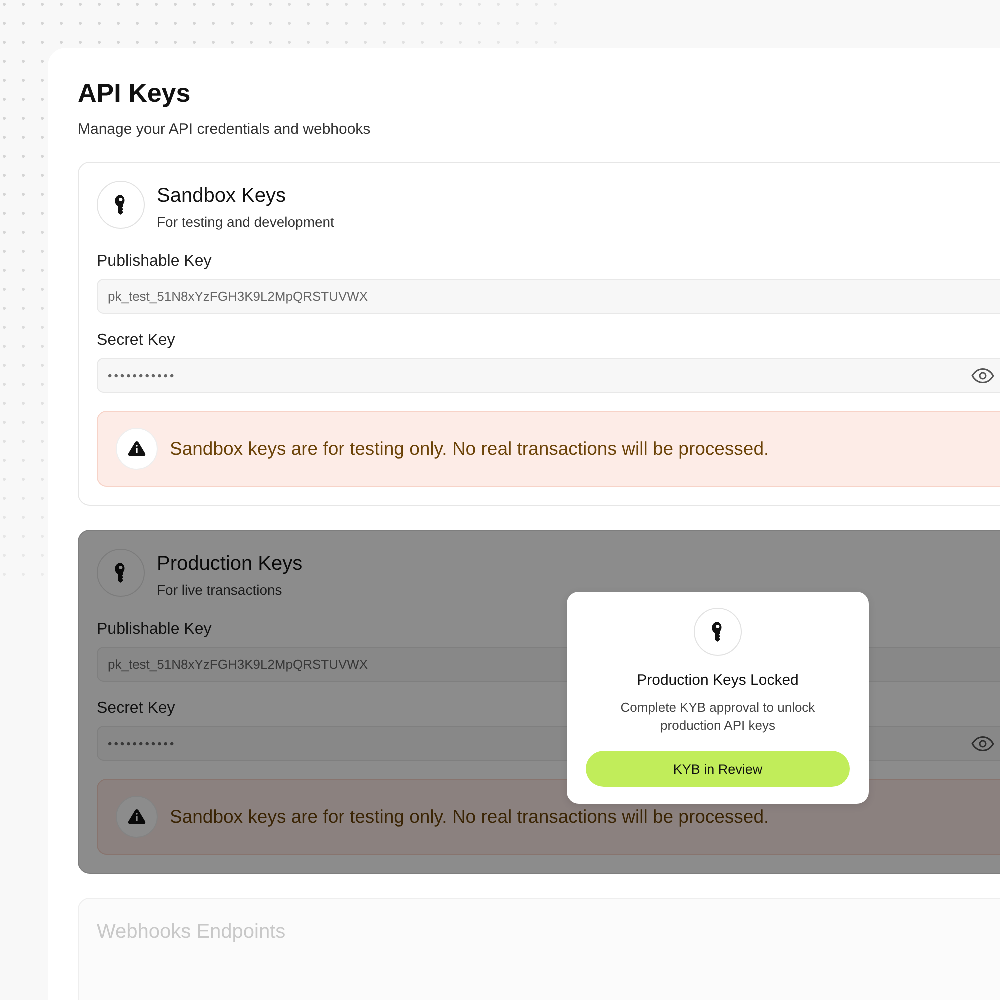 The height and width of the screenshot is (1000, 1000). Describe the element at coordinates (135, 93) in the screenshot. I see `page-title: API Keys` at that location.